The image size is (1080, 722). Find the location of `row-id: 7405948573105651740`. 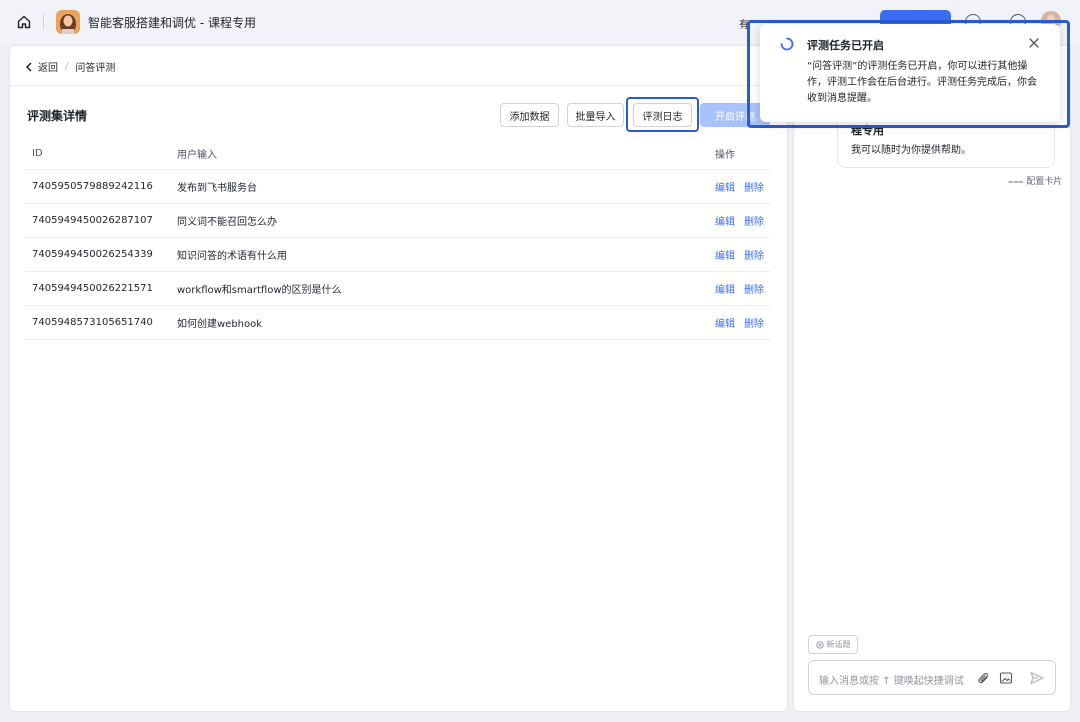

row-id: 7405948573105651740 is located at coordinates (92, 322).